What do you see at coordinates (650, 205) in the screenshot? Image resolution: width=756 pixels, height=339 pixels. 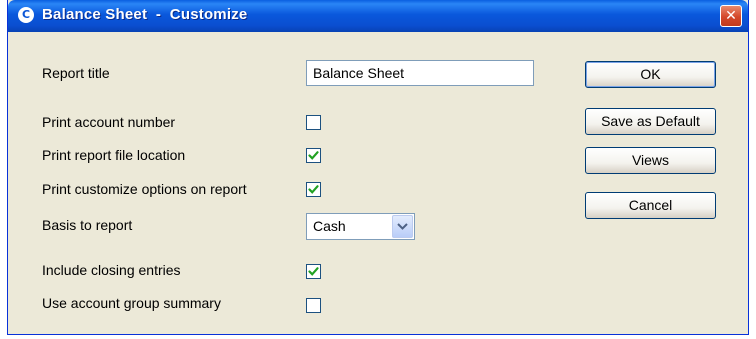 I see `cancel-button: Cancel` at bounding box center [650, 205].